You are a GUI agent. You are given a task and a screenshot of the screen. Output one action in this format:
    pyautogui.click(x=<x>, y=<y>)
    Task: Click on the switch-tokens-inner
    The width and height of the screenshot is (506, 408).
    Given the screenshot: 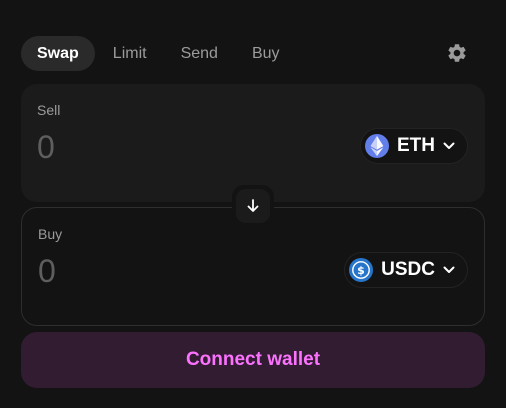 What is the action you would take?
    pyautogui.click(x=253, y=206)
    